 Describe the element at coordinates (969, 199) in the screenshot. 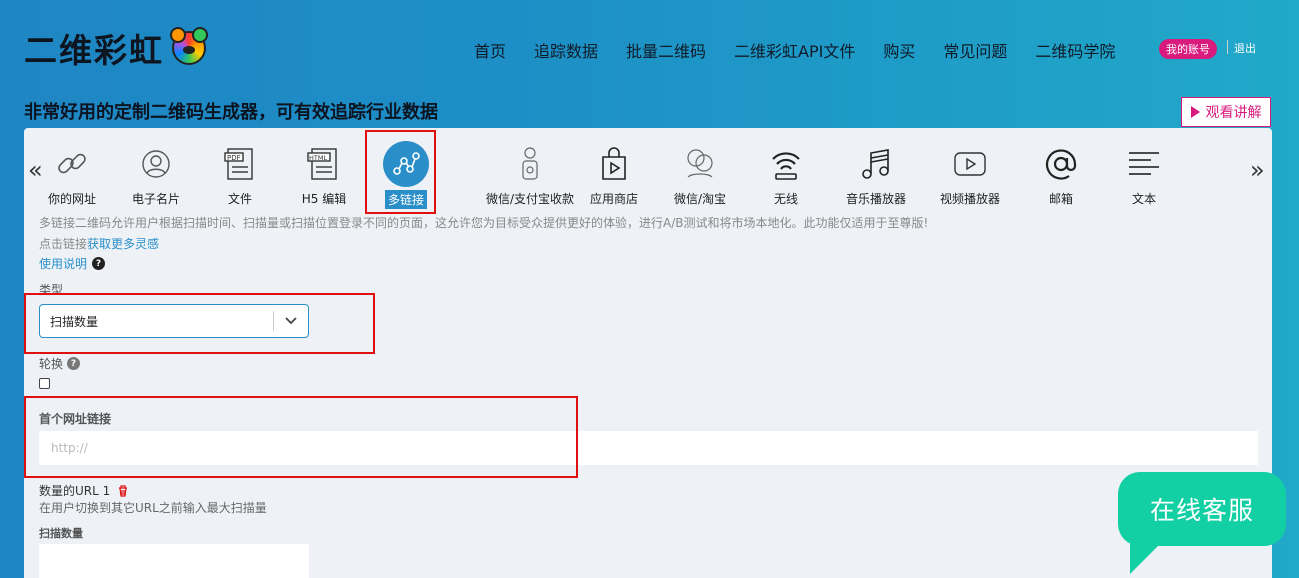

I see `tab-label: 视频播放器` at that location.